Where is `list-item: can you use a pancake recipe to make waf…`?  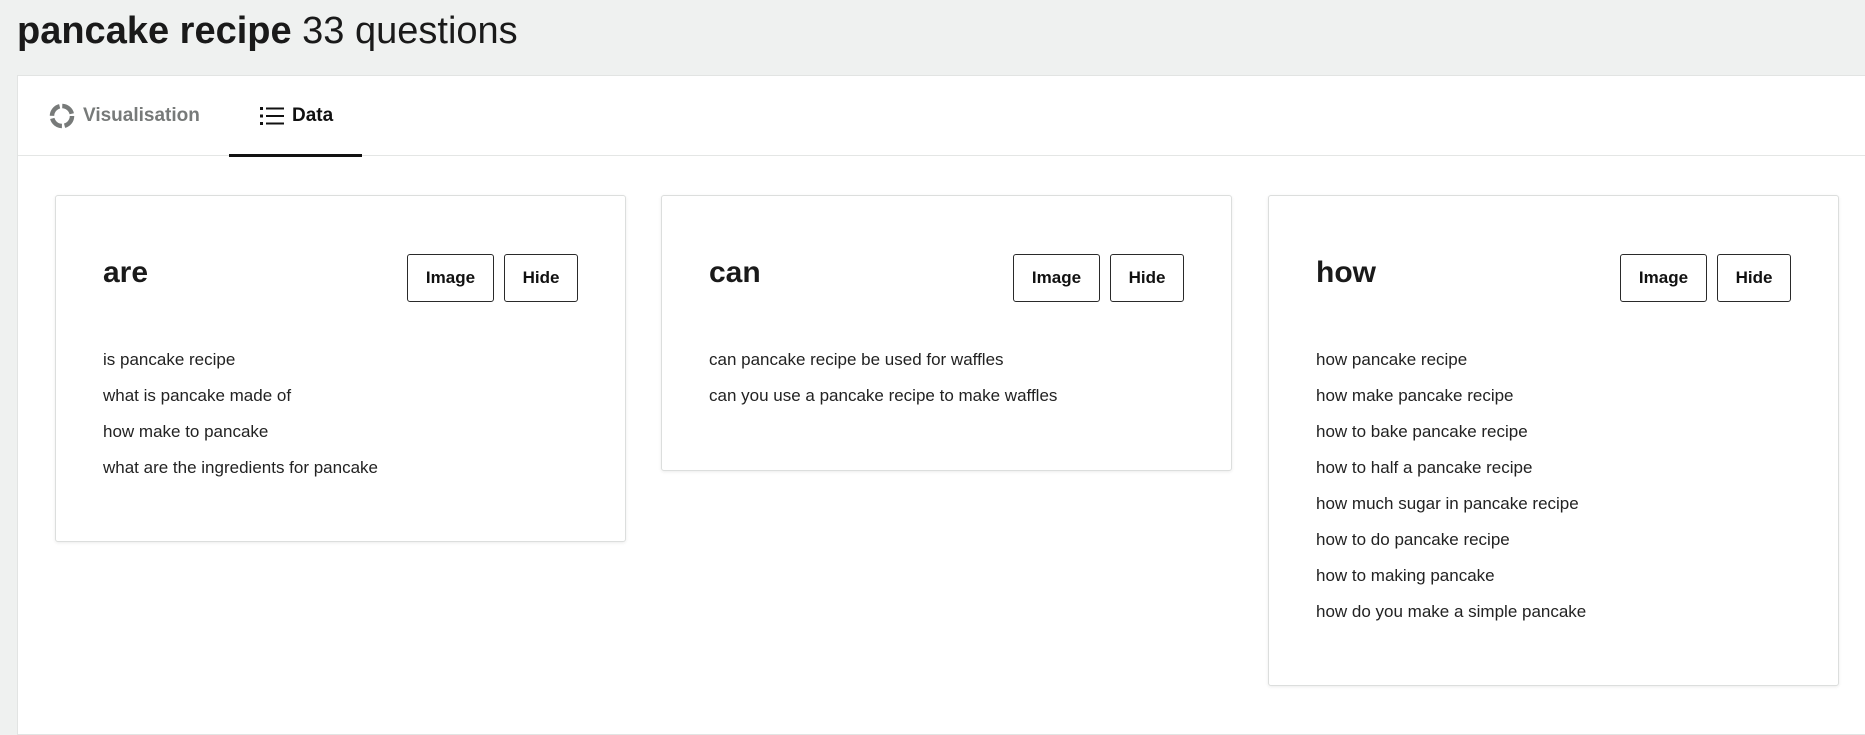 list-item: can you use a pancake recipe to make waf… is located at coordinates (883, 396).